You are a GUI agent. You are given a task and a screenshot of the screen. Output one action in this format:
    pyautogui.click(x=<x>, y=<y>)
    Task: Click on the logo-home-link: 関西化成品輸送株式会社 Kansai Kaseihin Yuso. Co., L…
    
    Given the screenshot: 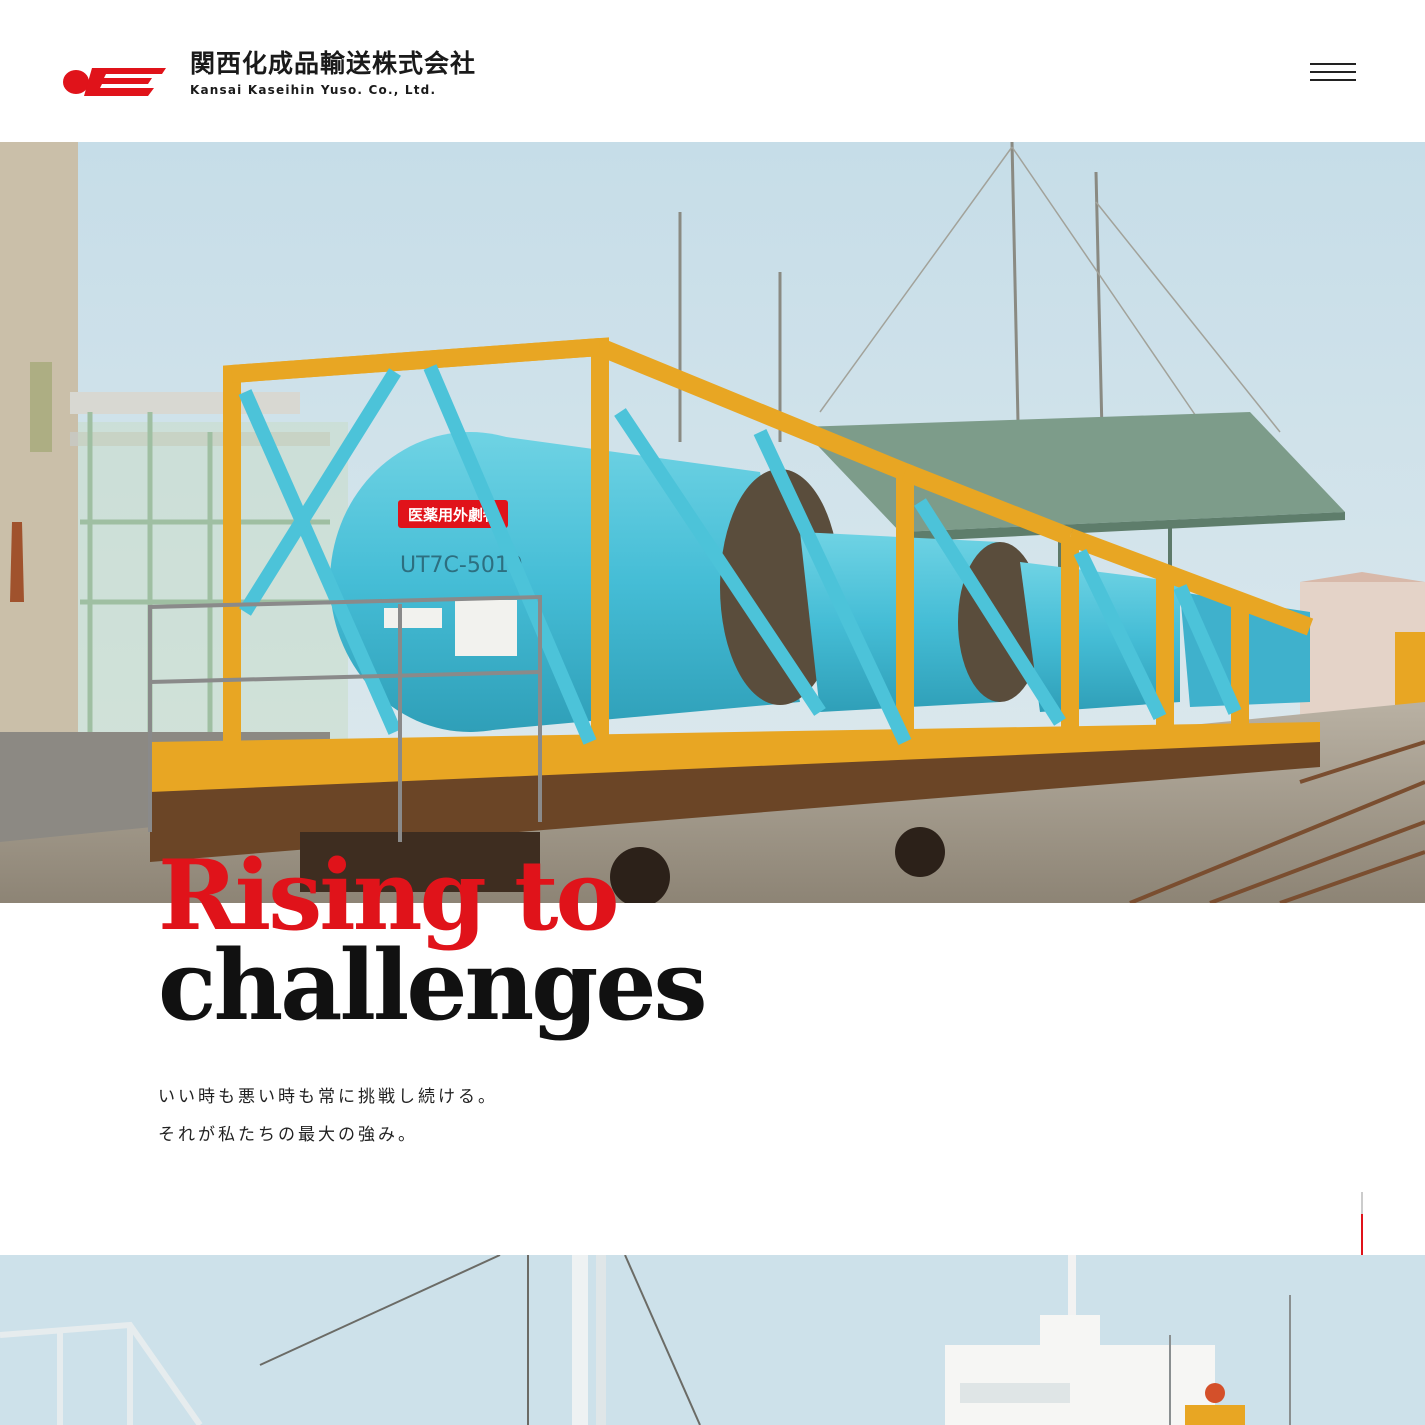 What is the action you would take?
    pyautogui.click(x=269, y=74)
    